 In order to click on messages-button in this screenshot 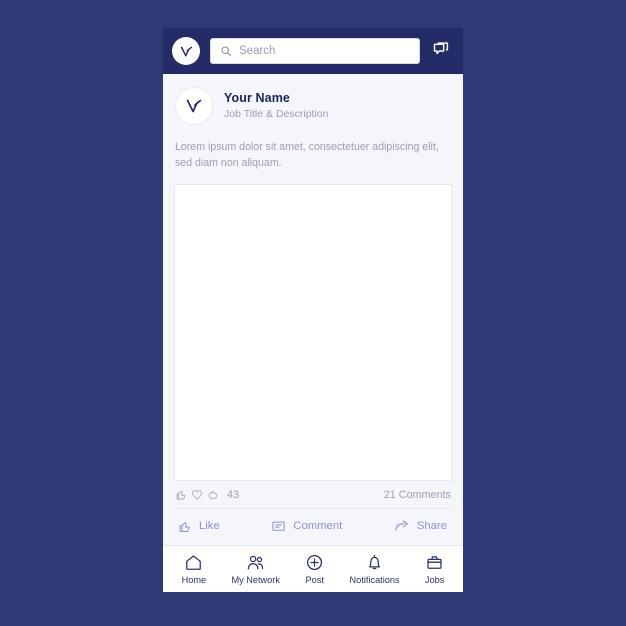, I will do `click(442, 51)`.